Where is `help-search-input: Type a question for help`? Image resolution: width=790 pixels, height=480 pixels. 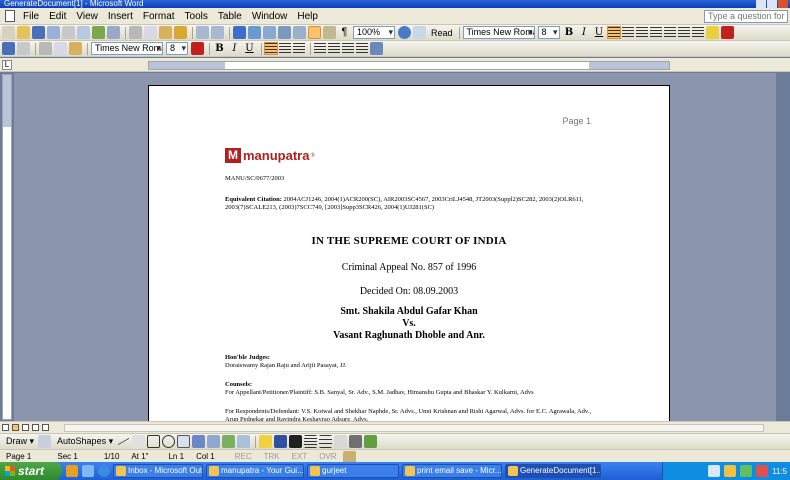
help-search-input: Type a question for help is located at coordinates (746, 16).